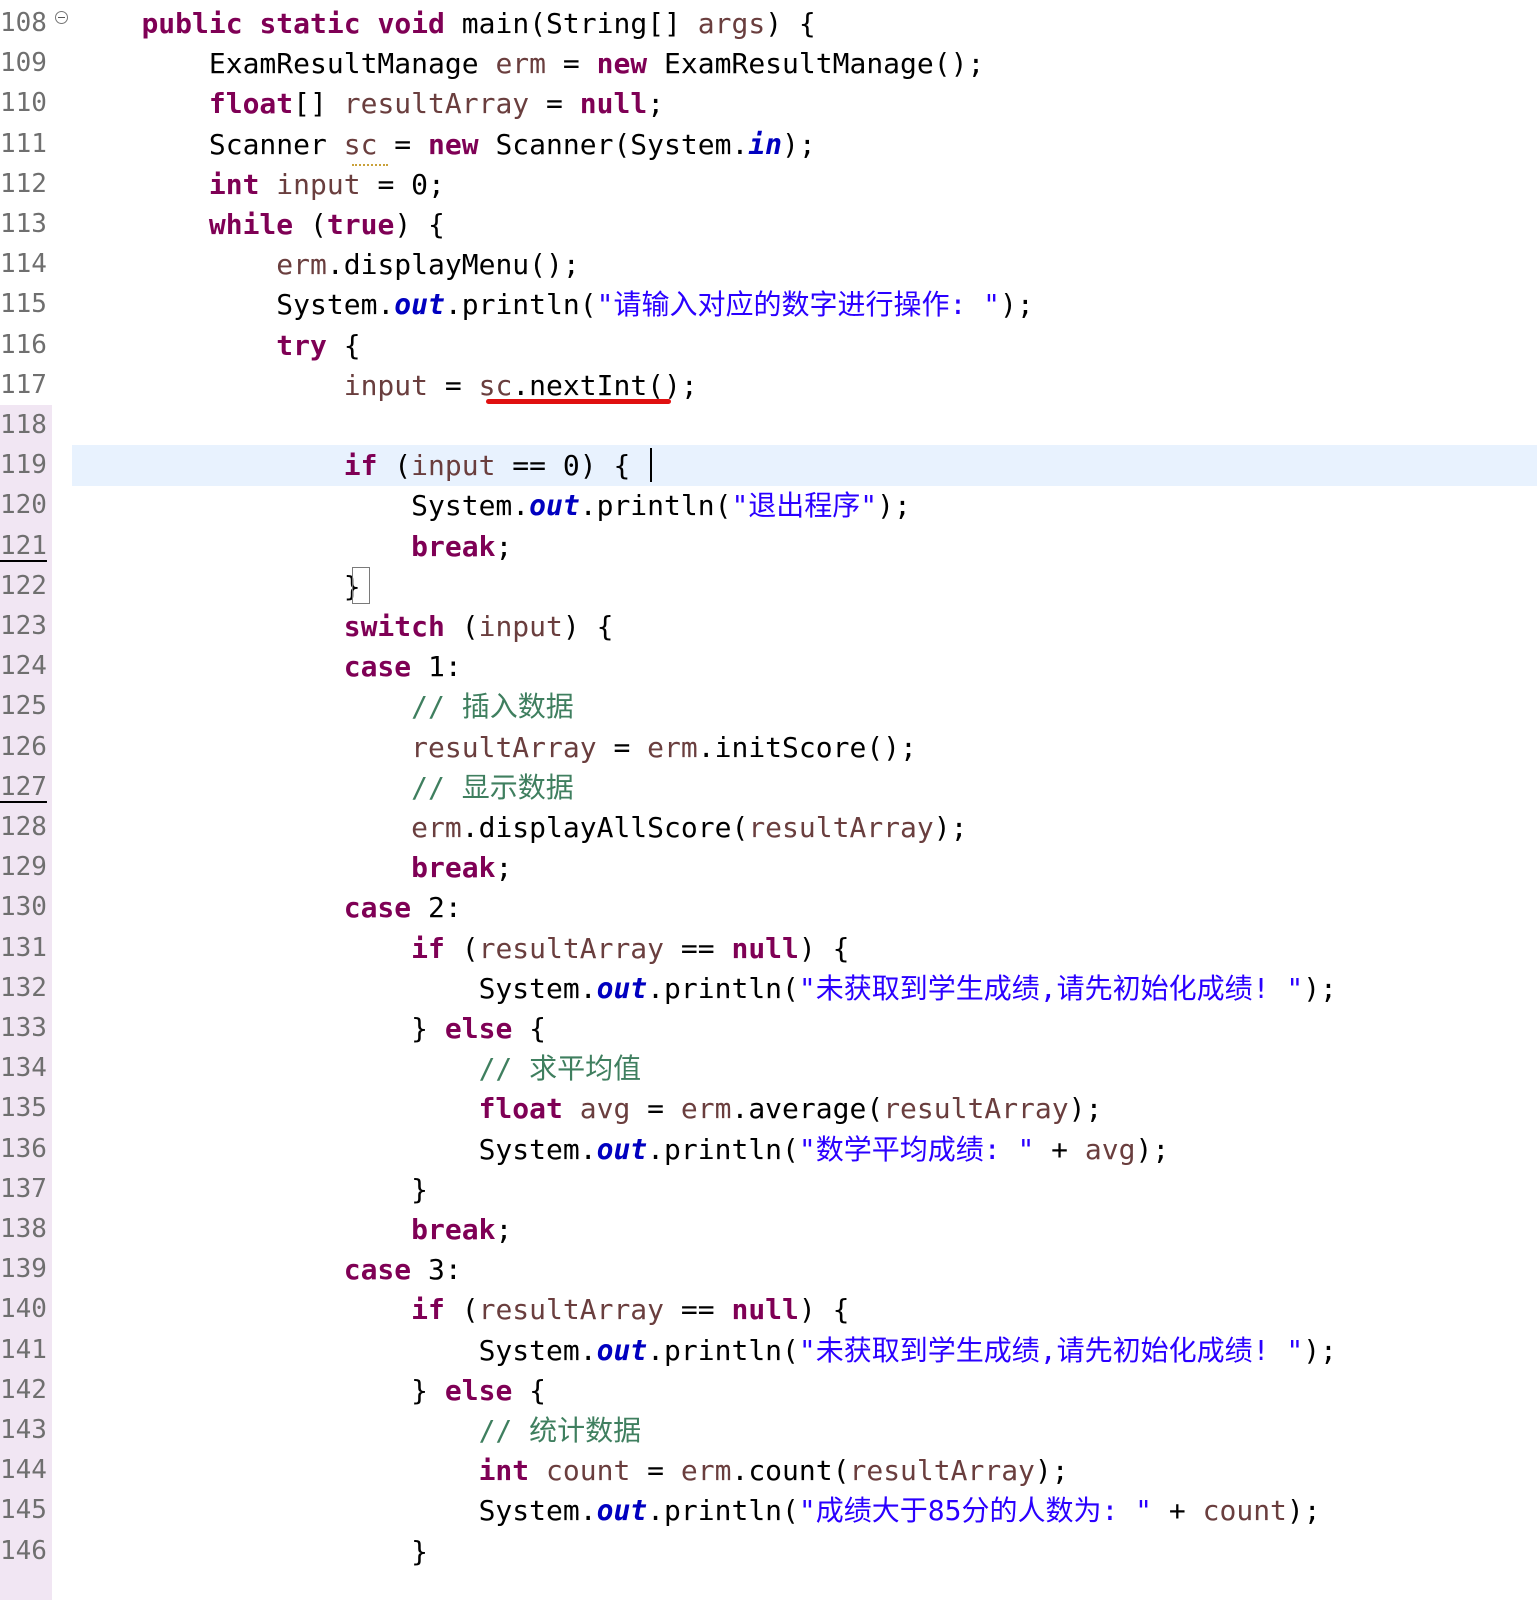 This screenshot has height=1600, width=1537. I want to click on code-line: float avg = erm.average(resultArray);, so click(588, 1108).